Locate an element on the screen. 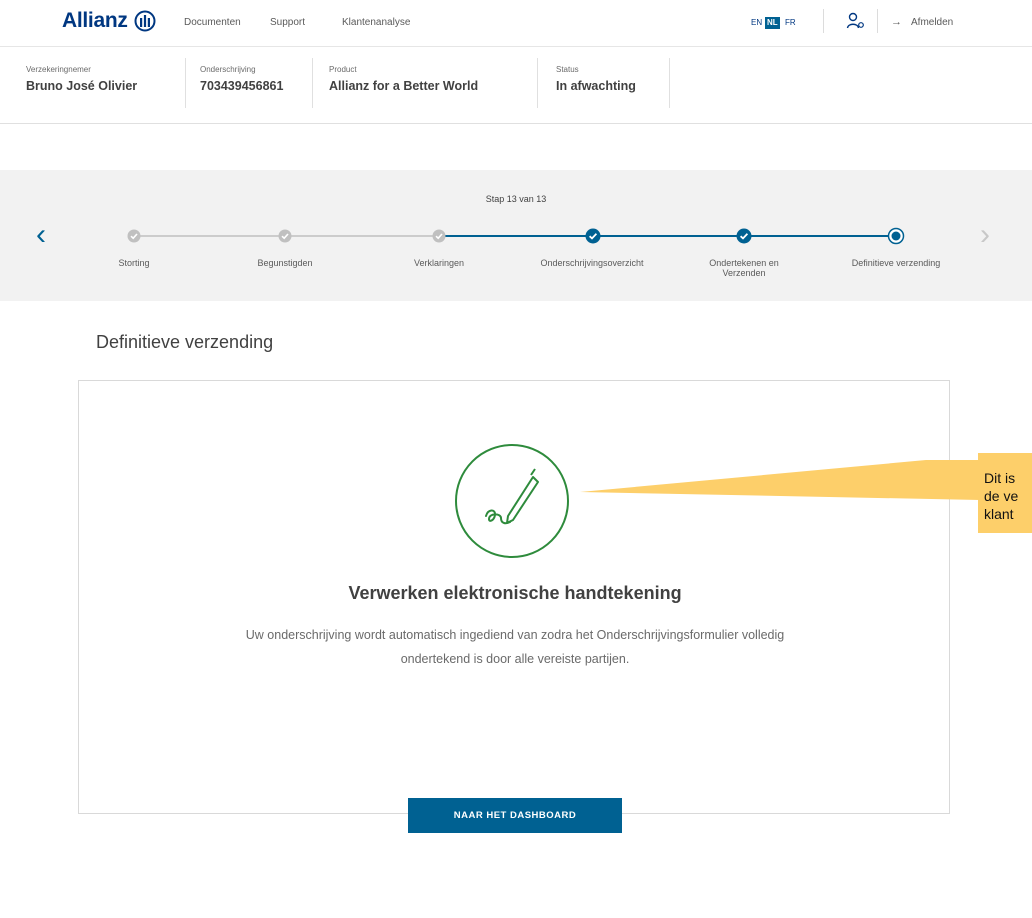 The image size is (1032, 918). info-label: Onderschrijving is located at coordinates (228, 69).